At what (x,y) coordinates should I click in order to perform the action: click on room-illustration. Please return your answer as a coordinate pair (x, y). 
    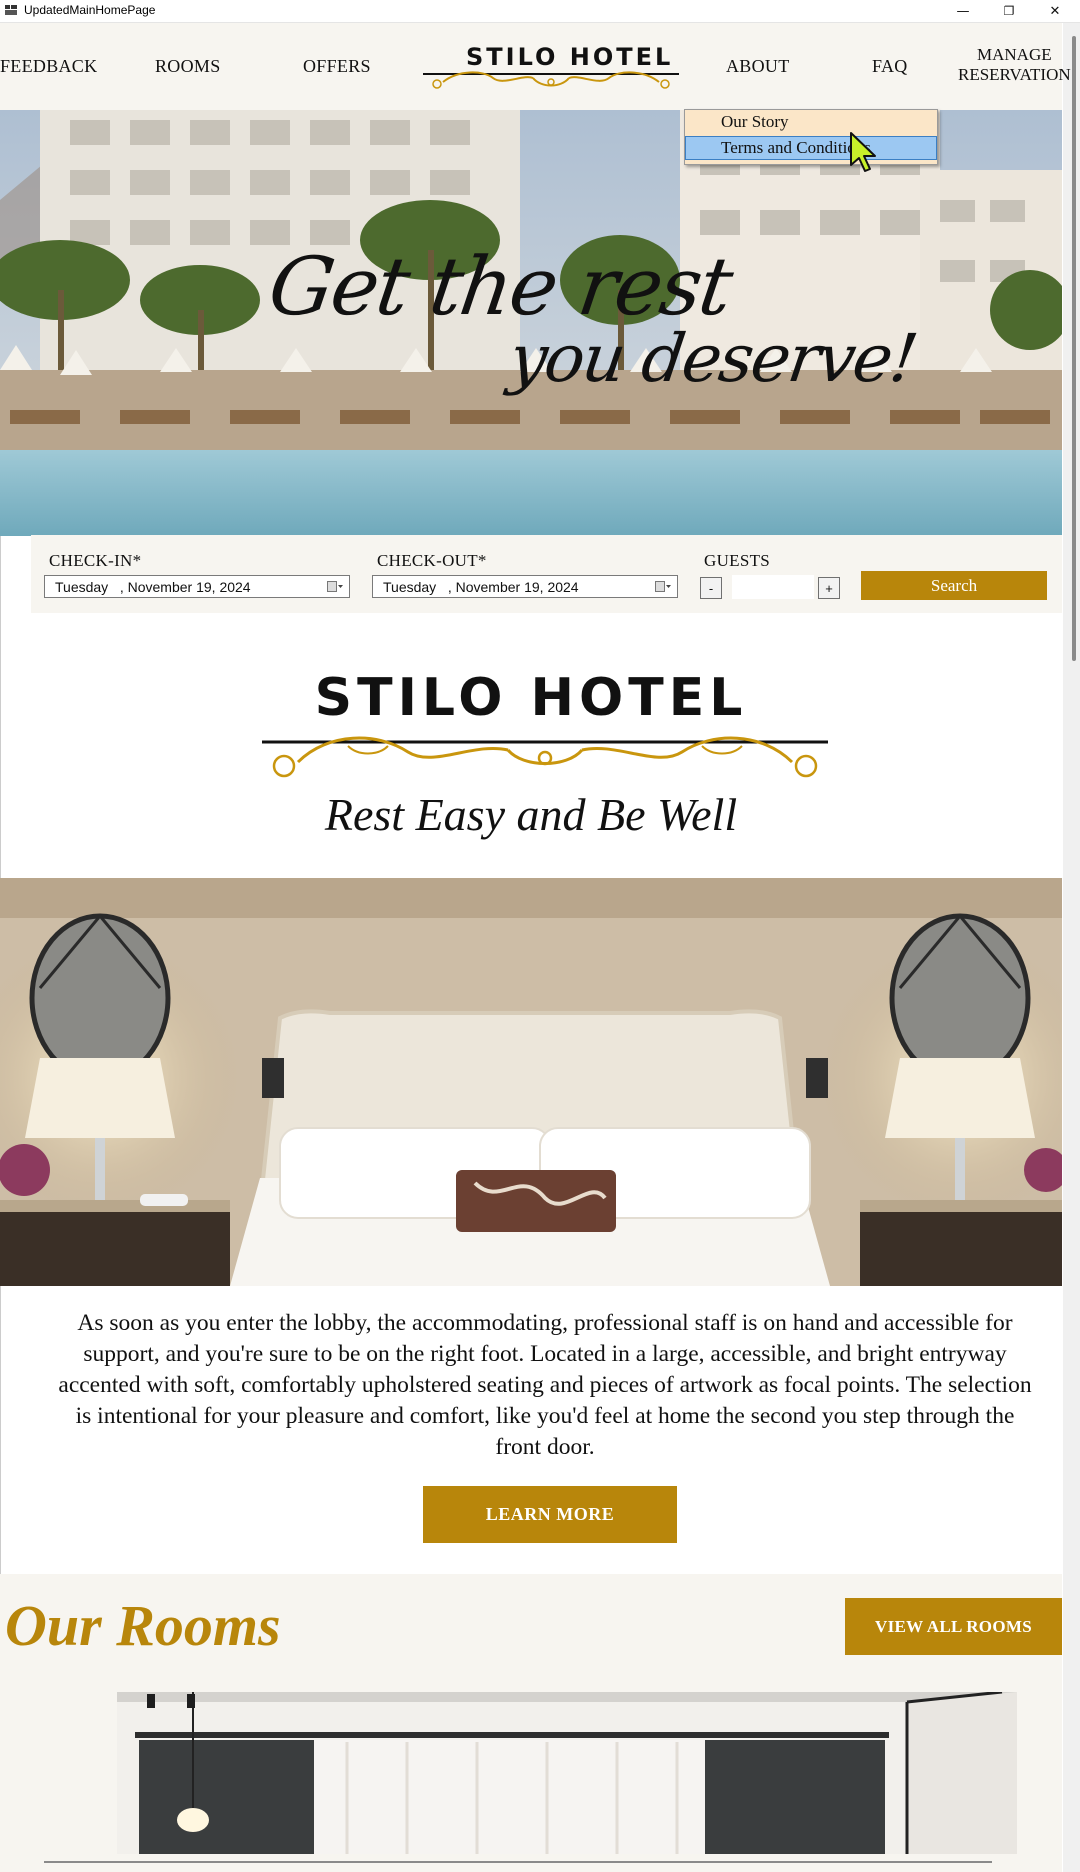
    Looking at the image, I should click on (567, 1773).